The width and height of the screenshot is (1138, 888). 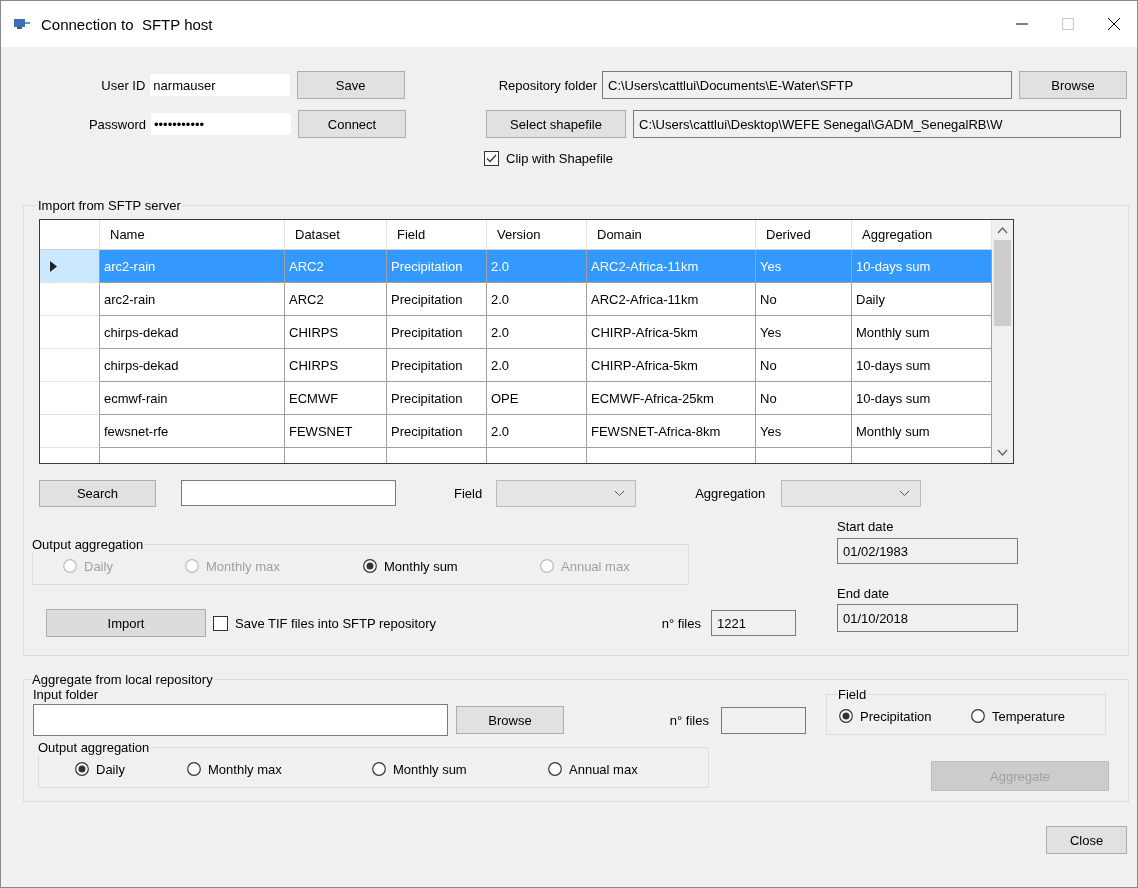 I want to click on field-label: Password, so click(x=116, y=124).